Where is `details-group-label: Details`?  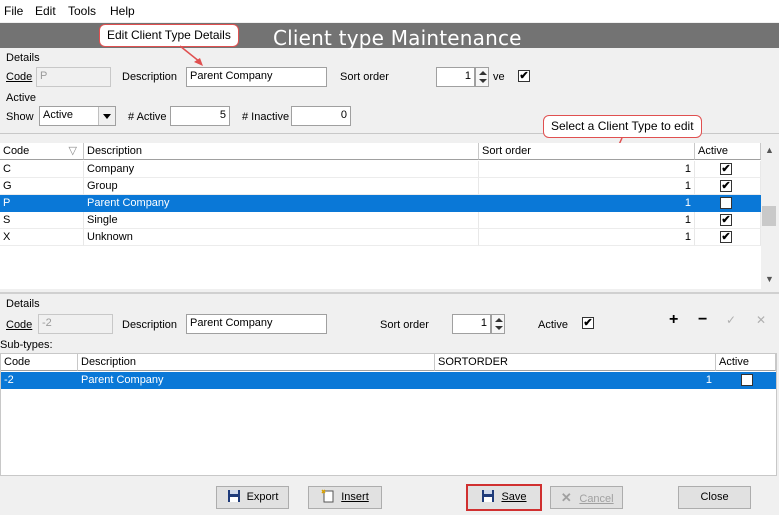
details-group-label: Details is located at coordinates (23, 58).